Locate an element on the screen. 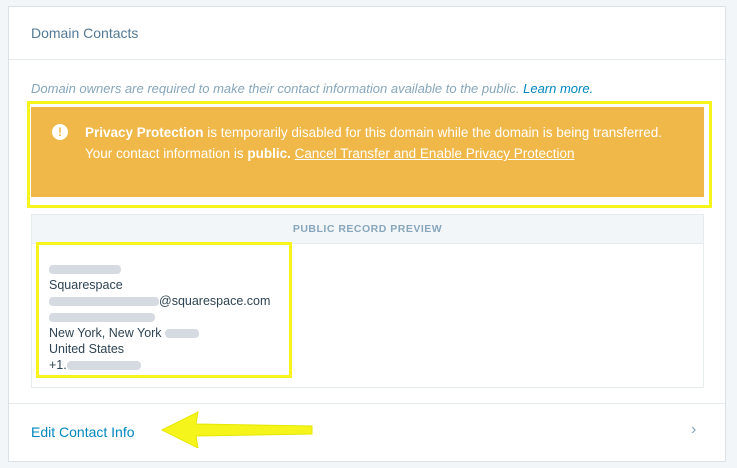 Image resolution: width=737 pixels, height=468 pixels. record-address-line is located at coordinates (159, 317).